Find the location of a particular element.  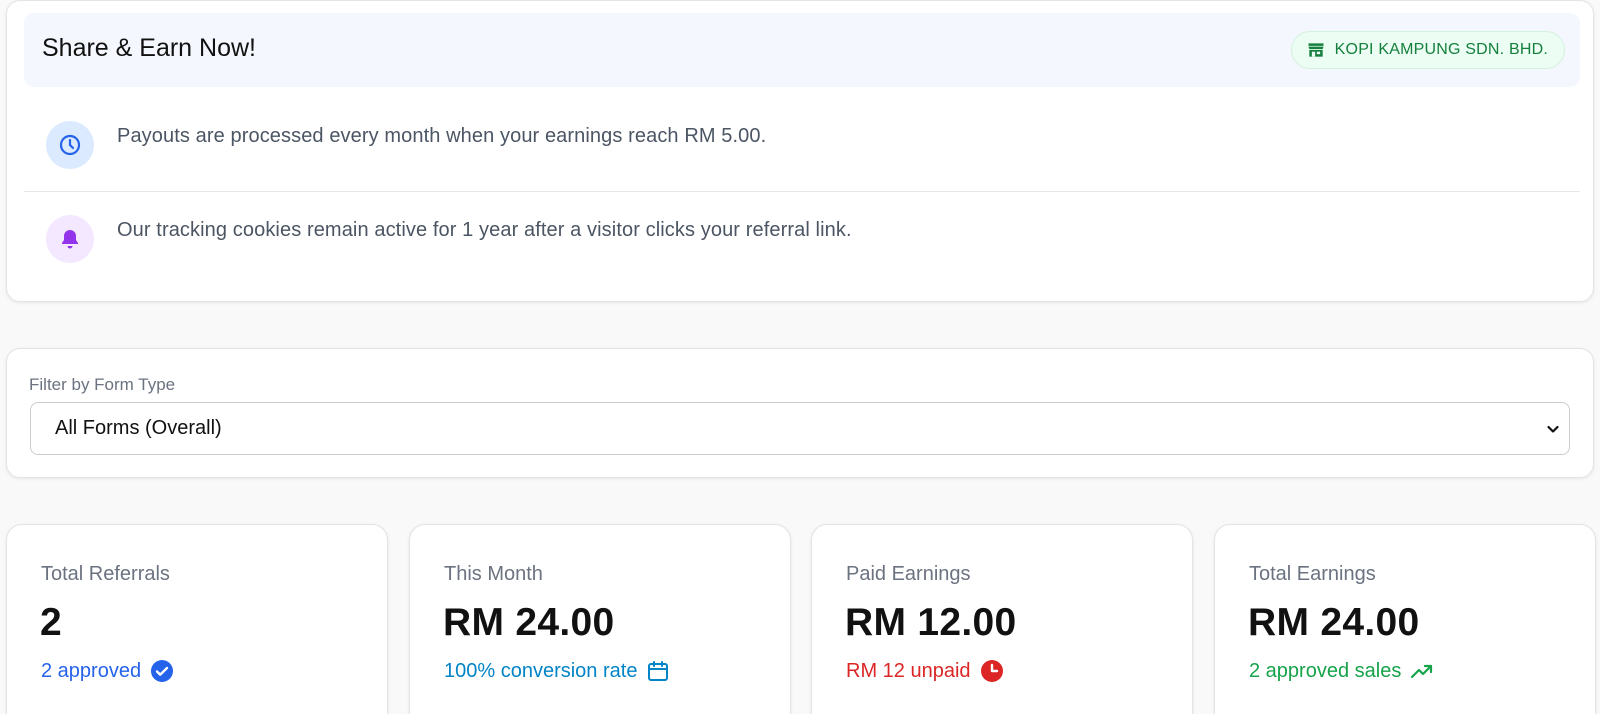

stat-sub: 2 approved sales is located at coordinates (1341, 671).